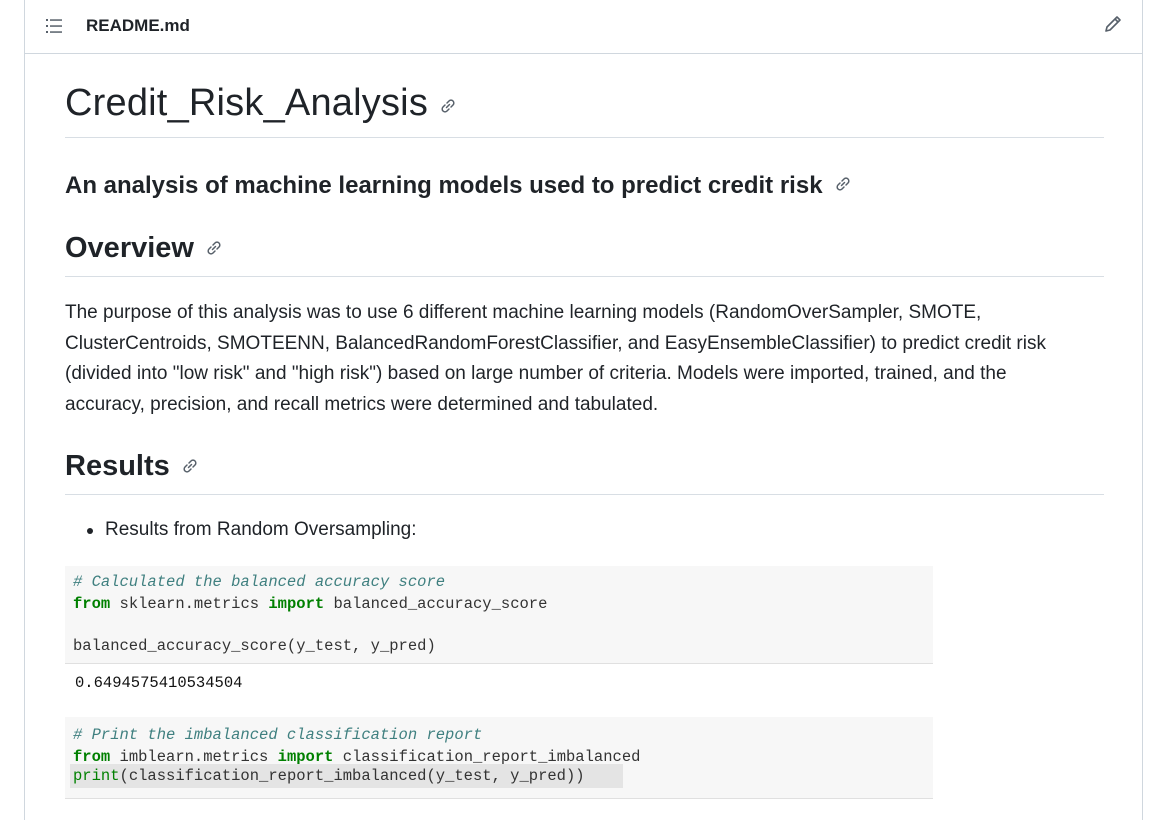 The height and width of the screenshot is (820, 1152). I want to click on results-heading-text: Results, so click(117, 466).